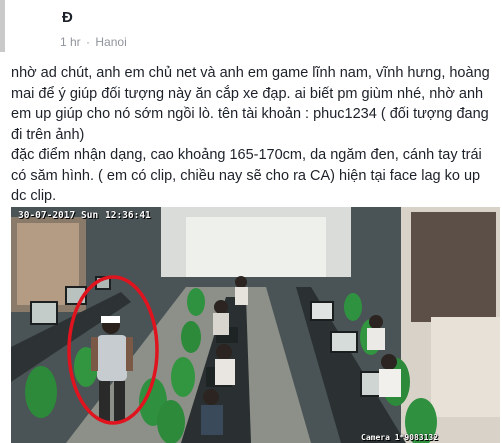  What do you see at coordinates (67, 17) in the screenshot?
I see `author-name: Đ` at bounding box center [67, 17].